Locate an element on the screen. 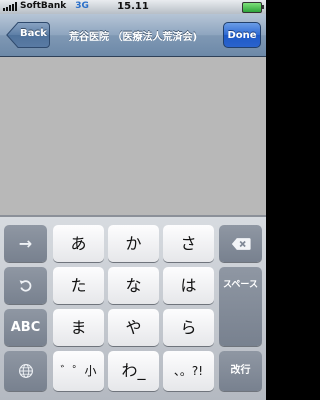  delete-key is located at coordinates (240, 243).